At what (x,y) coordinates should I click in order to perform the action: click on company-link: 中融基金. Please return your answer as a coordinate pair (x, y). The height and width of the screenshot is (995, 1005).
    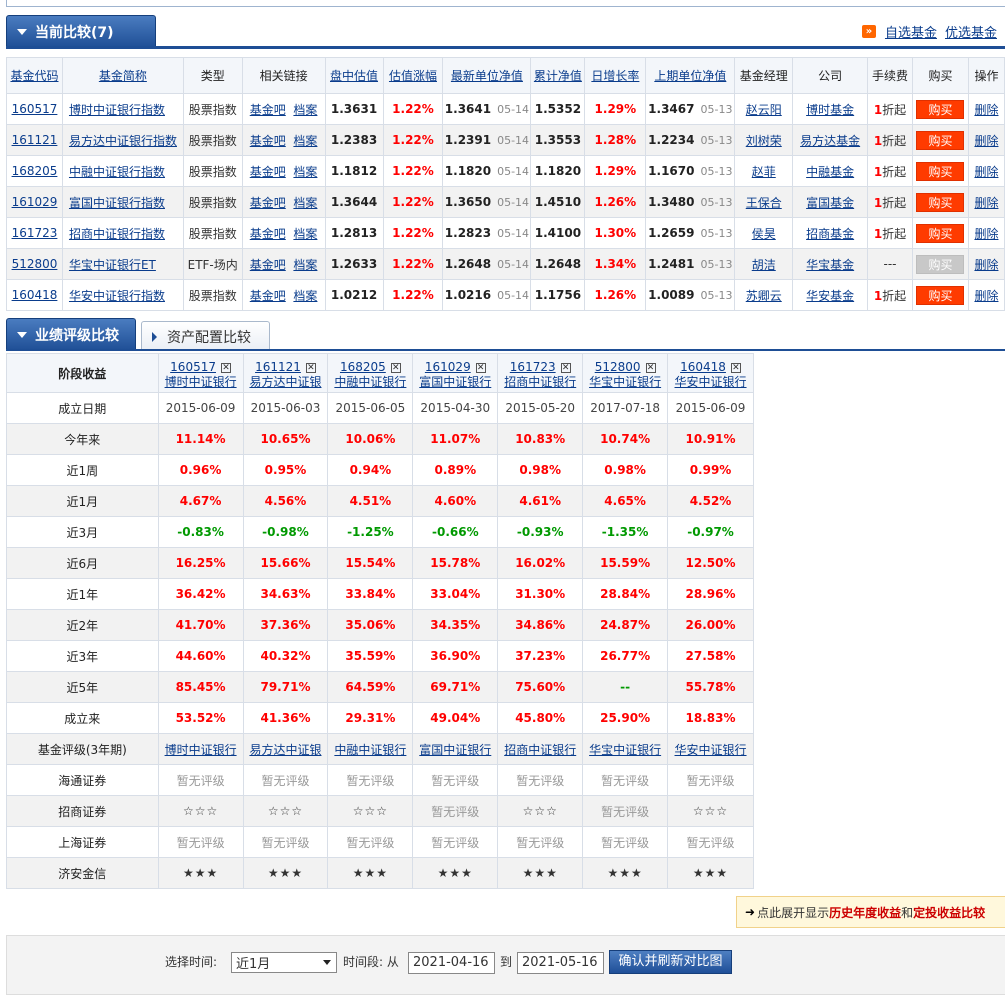
    Looking at the image, I should click on (830, 172).